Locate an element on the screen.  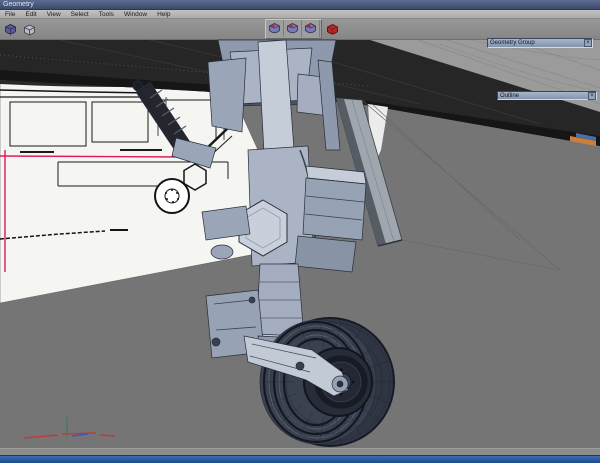
outline-close-icon: × is located at coordinates (592, 95).